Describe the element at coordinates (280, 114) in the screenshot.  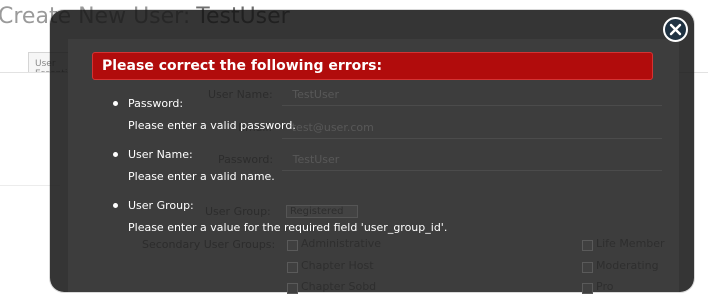
I see `error-item: Password: Please enter a valid password.` at that location.